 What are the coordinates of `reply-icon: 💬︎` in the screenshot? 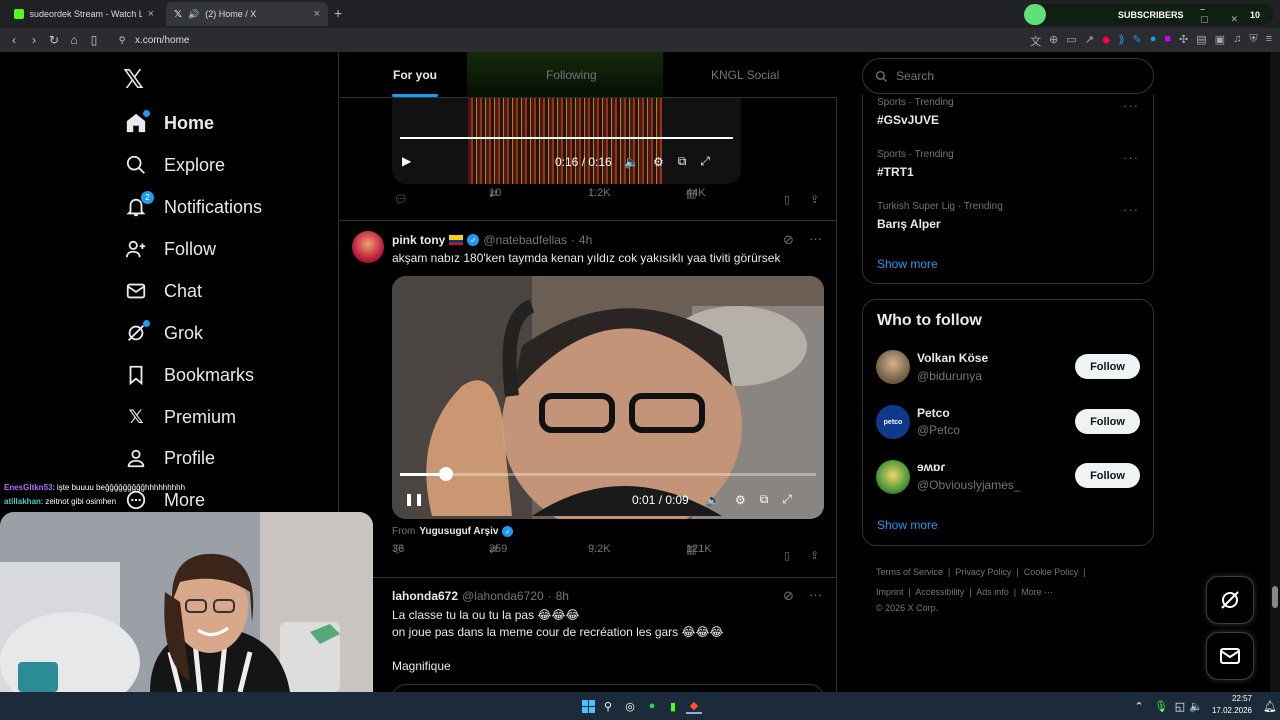 It's located at (401, 199).